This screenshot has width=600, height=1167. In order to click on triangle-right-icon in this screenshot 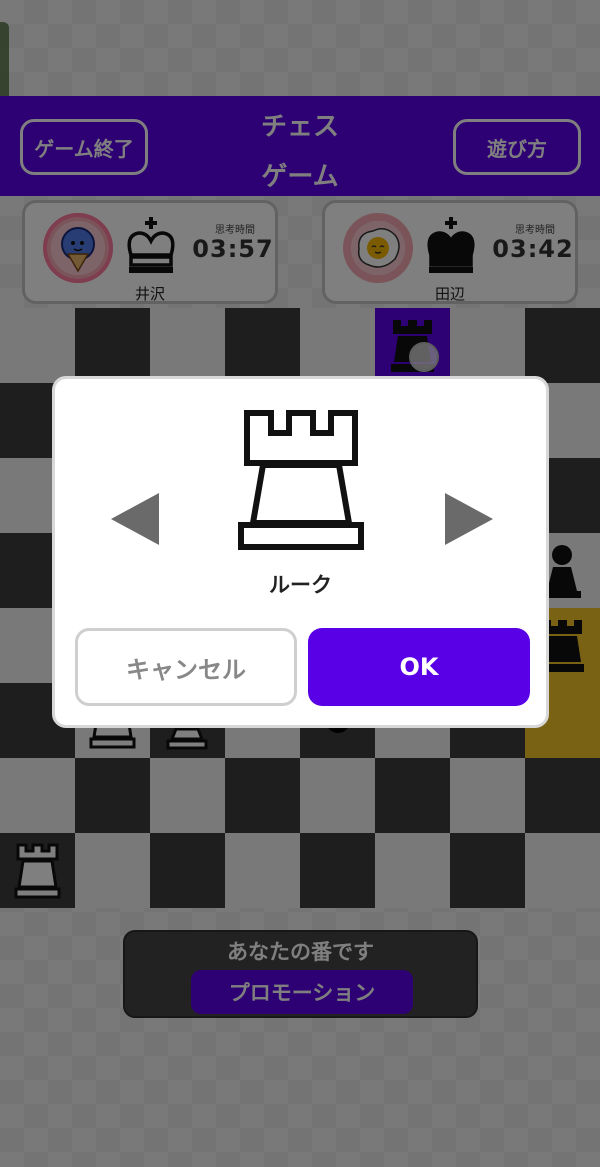, I will do `click(469, 519)`.